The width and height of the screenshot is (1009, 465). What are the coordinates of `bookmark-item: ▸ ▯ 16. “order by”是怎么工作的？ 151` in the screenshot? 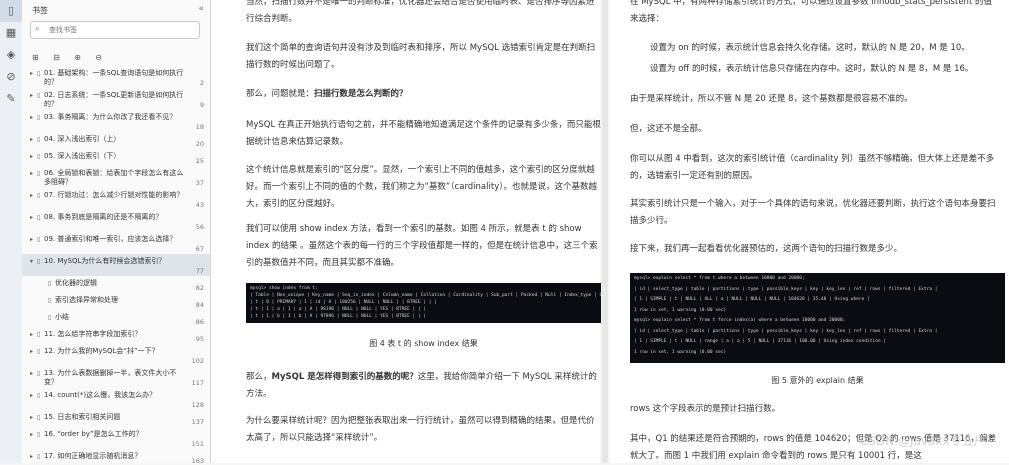 It's located at (116, 438).